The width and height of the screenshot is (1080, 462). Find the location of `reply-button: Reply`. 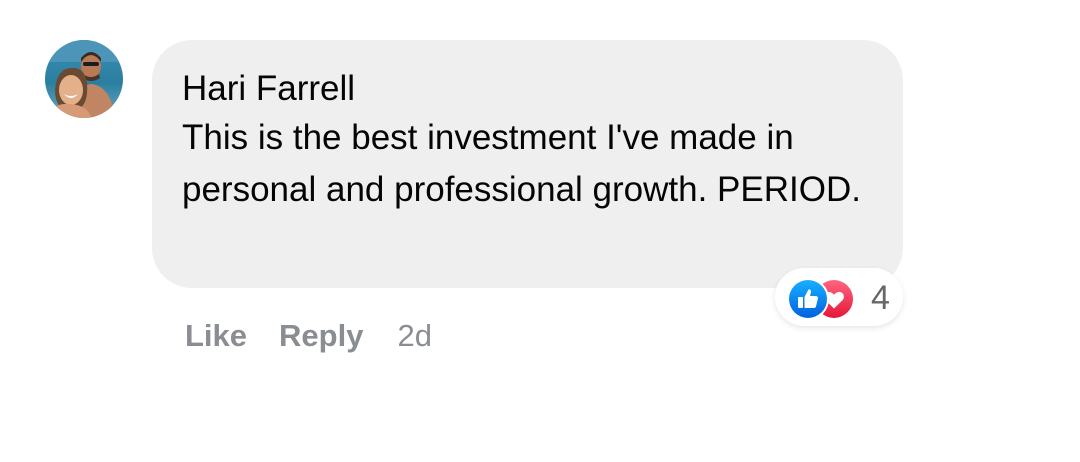

reply-button: Reply is located at coordinates (321, 336).